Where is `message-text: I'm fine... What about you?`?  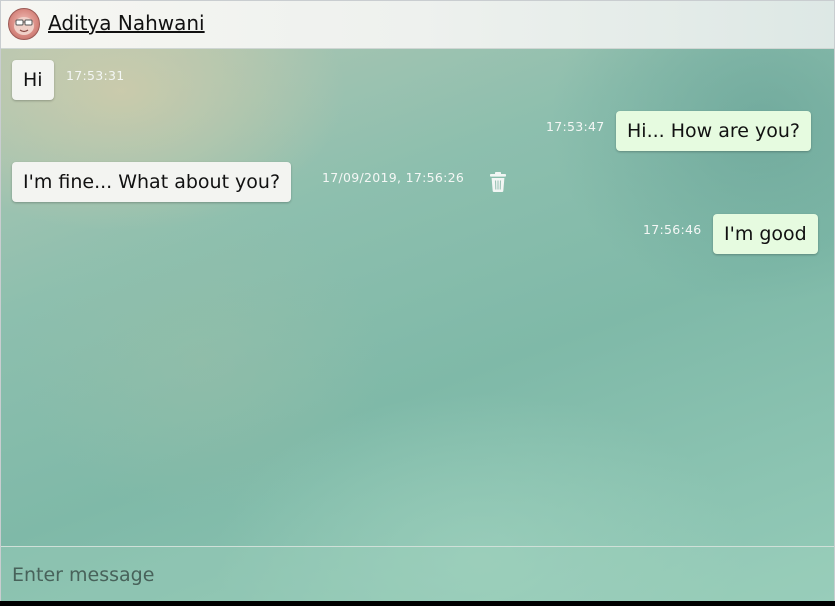
message-text: I'm fine... What about you? is located at coordinates (152, 182).